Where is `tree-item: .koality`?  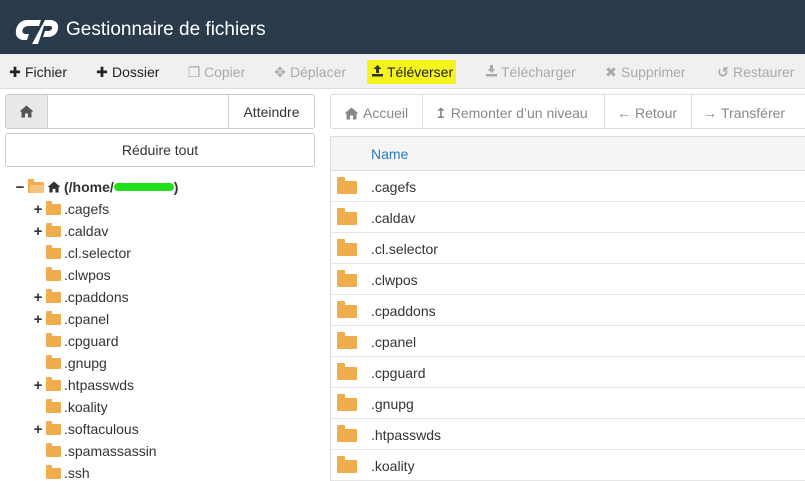
tree-item: .koality is located at coordinates (70, 407).